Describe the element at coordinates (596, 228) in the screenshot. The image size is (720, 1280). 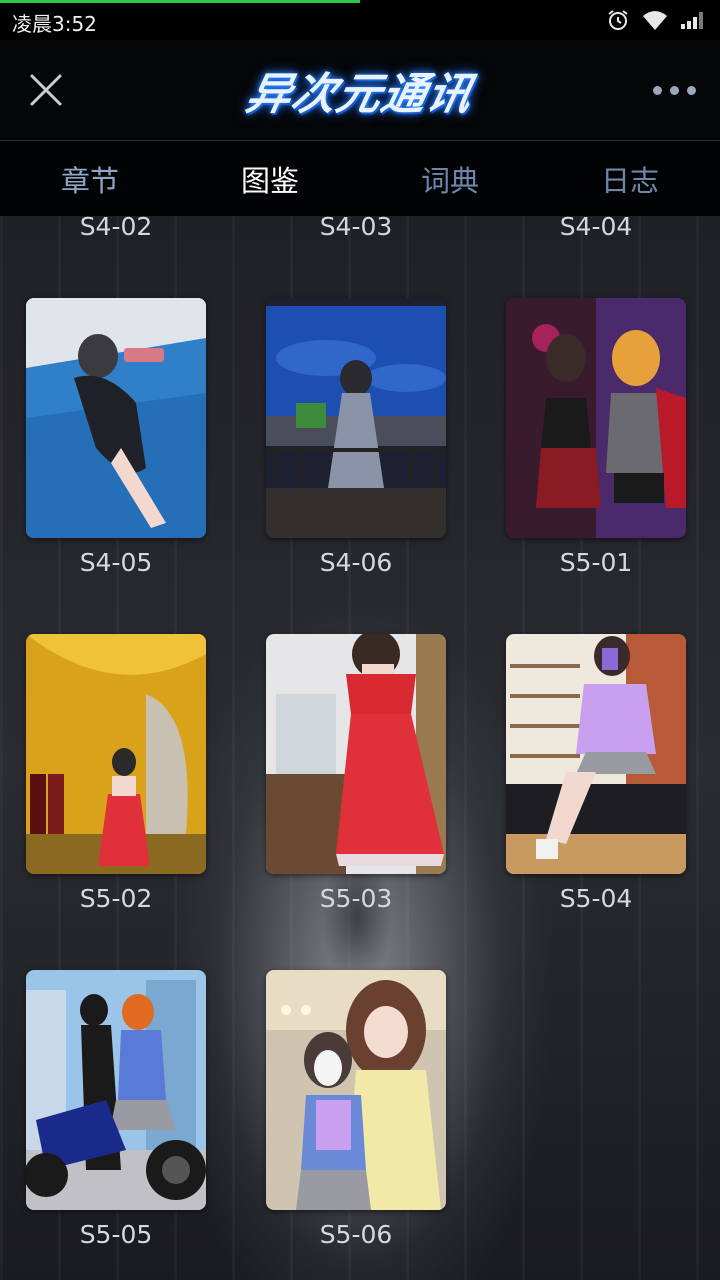
I see `card-label: S4-04` at that location.